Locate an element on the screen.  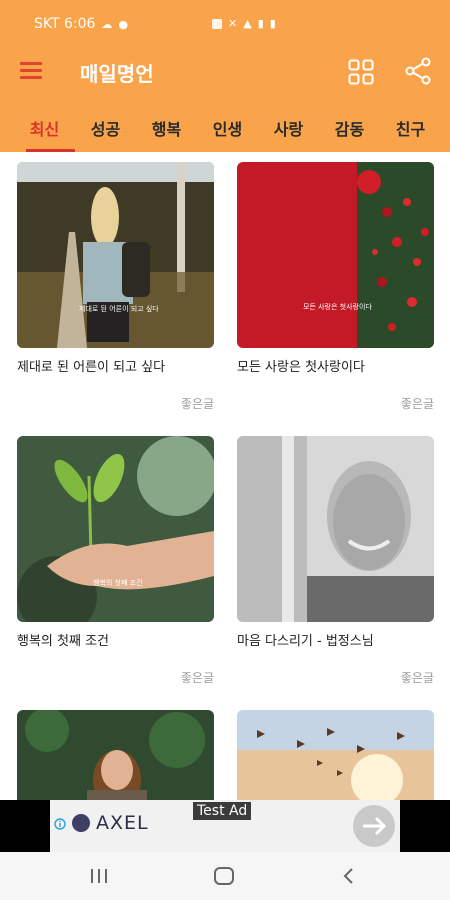
forest-path-image is located at coordinates (115, 255).